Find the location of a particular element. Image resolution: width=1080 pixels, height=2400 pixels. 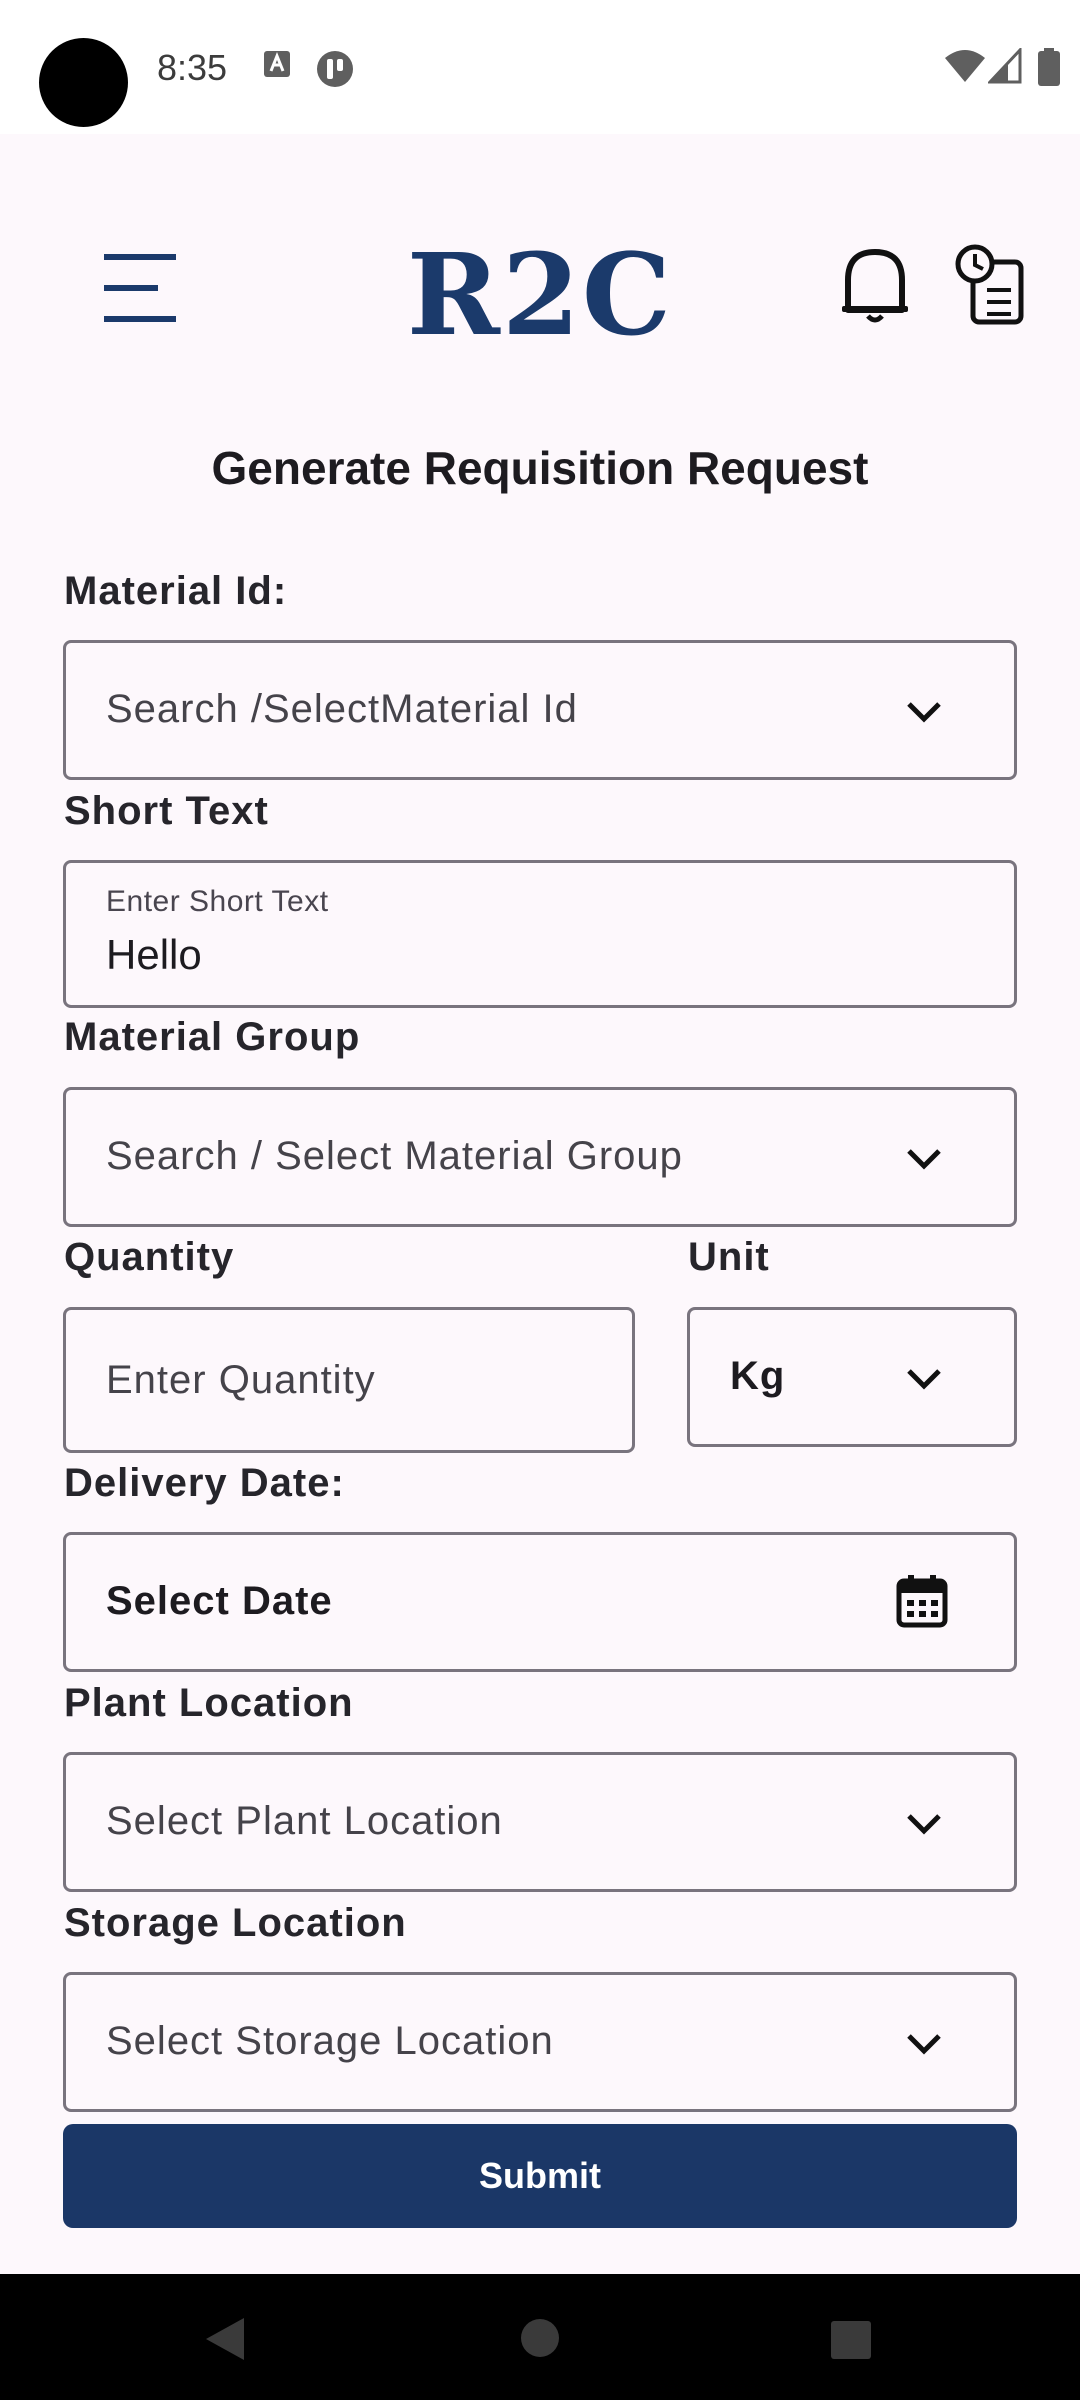

quantity-placeholder: Enter Quantity is located at coordinates (241, 1380).